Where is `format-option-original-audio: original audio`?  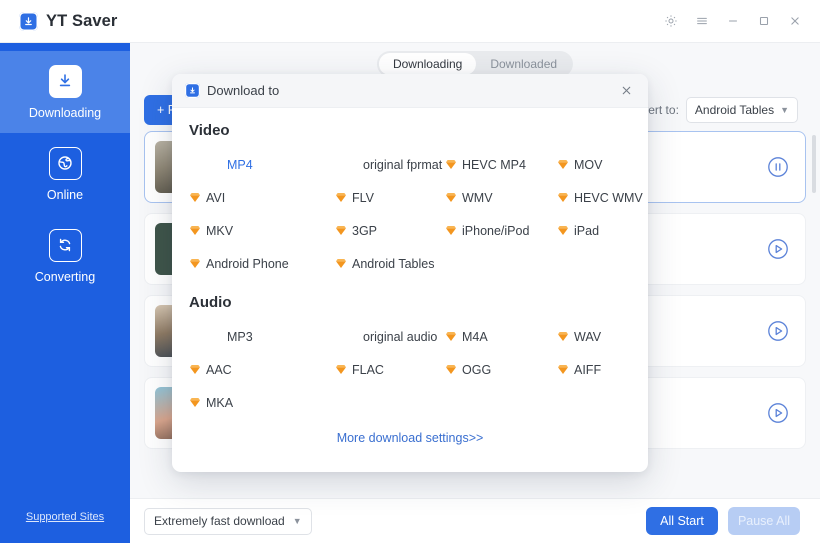
format-option-original-audio: original audio is located at coordinates (390, 336).